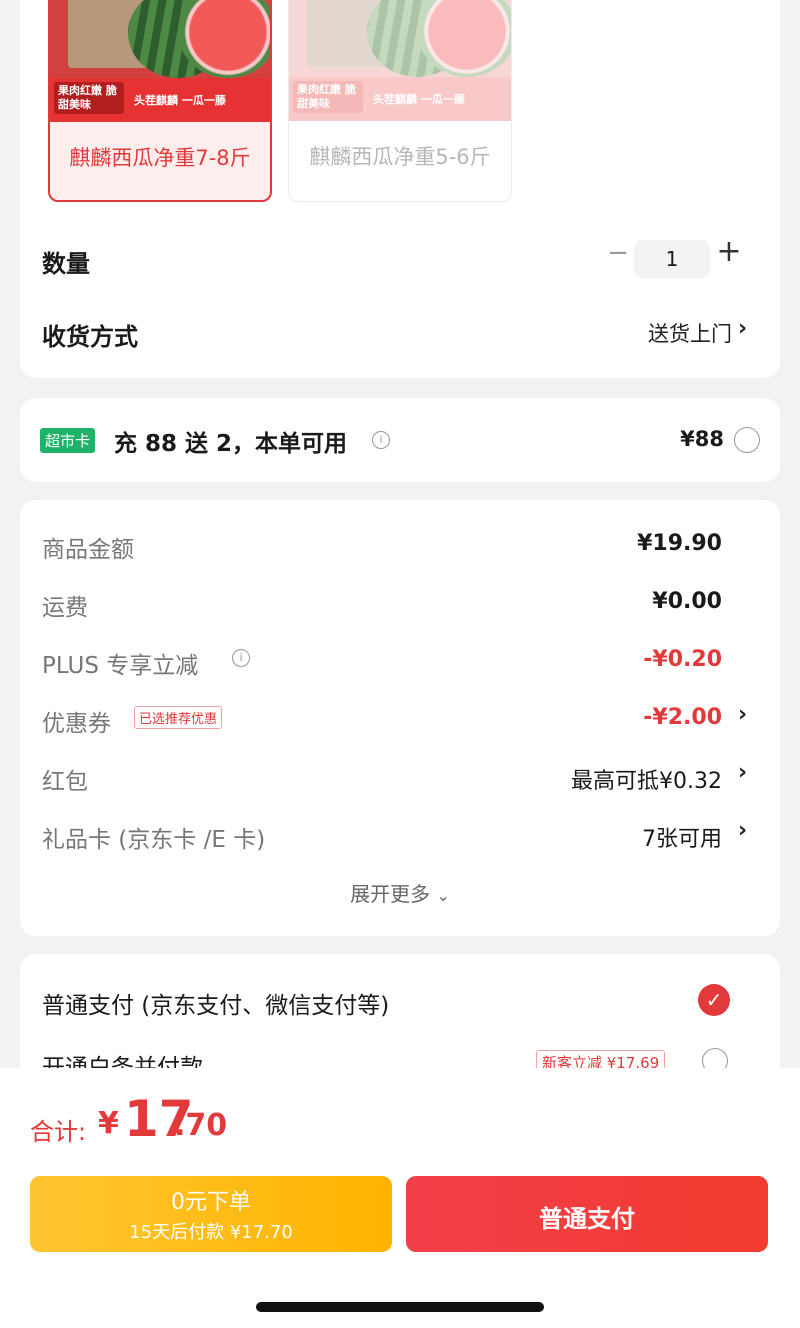 The width and height of the screenshot is (800, 1328). Describe the element at coordinates (211, 1232) in the screenshot. I see `pay-later-subtitle: 15天后付款 ¥17.70` at that location.